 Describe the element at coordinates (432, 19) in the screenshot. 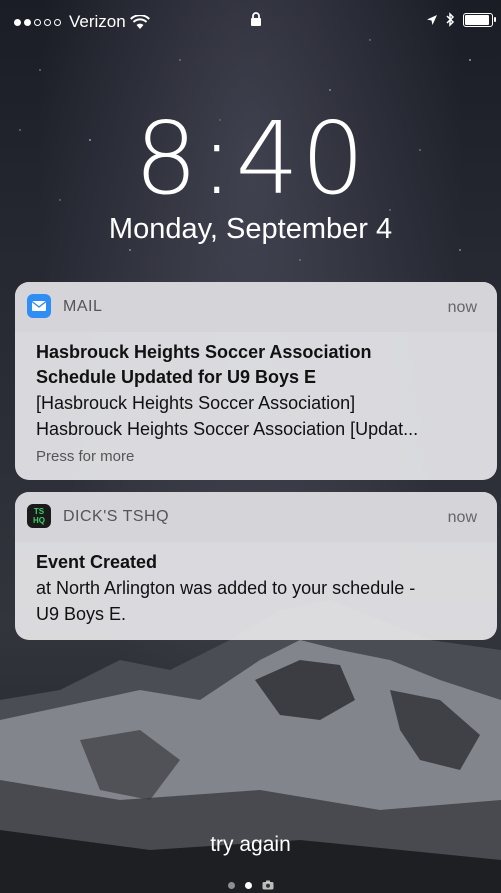

I see `location-arrow-icon` at that location.